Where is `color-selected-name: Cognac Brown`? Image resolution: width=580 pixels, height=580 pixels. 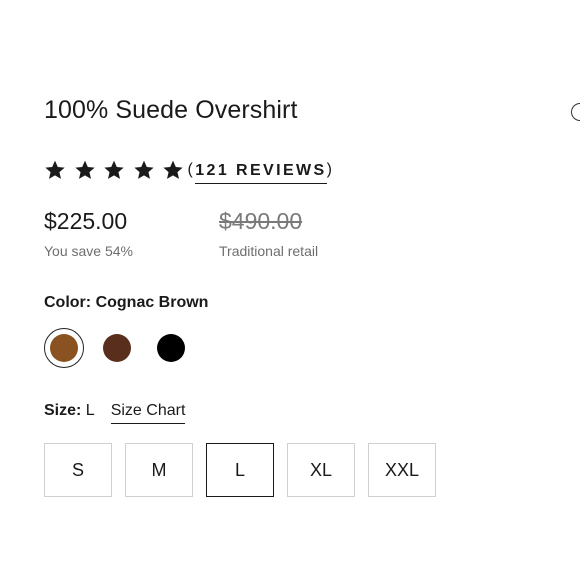 color-selected-name: Cognac Brown is located at coordinates (152, 302).